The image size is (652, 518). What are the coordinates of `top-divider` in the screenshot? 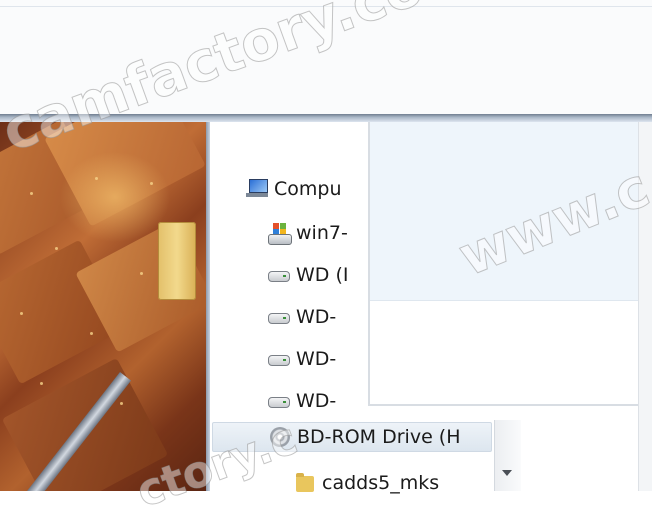 It's located at (326, 6).